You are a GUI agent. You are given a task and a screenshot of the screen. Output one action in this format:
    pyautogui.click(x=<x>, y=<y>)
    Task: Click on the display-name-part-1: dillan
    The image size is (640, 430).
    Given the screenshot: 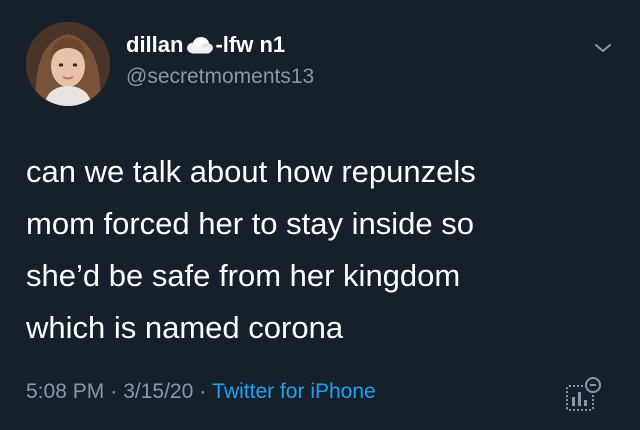 What is the action you would take?
    pyautogui.click(x=155, y=44)
    